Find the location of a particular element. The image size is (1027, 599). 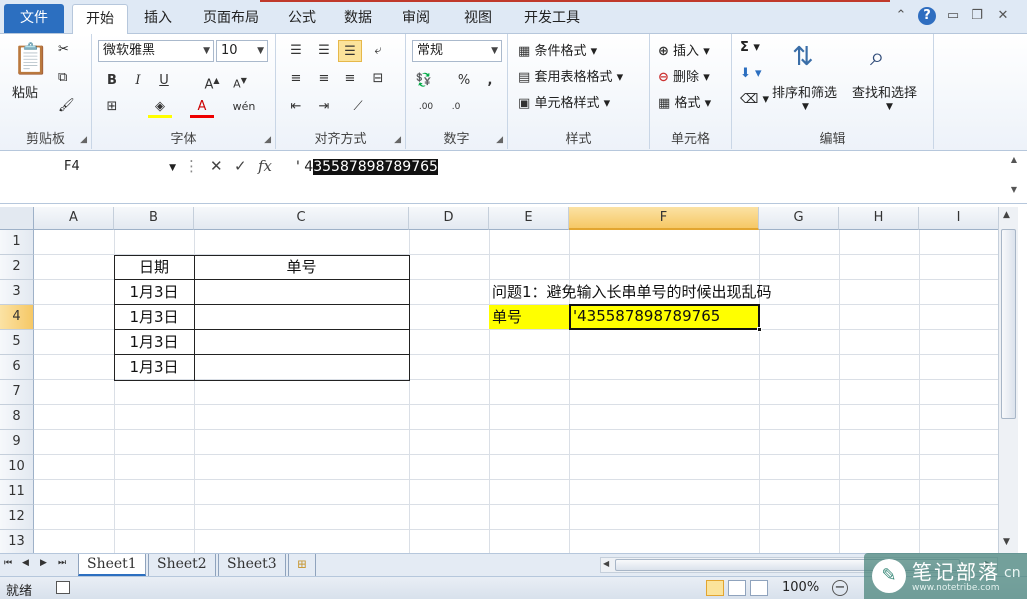

column-header-f: F is located at coordinates (664, 218).